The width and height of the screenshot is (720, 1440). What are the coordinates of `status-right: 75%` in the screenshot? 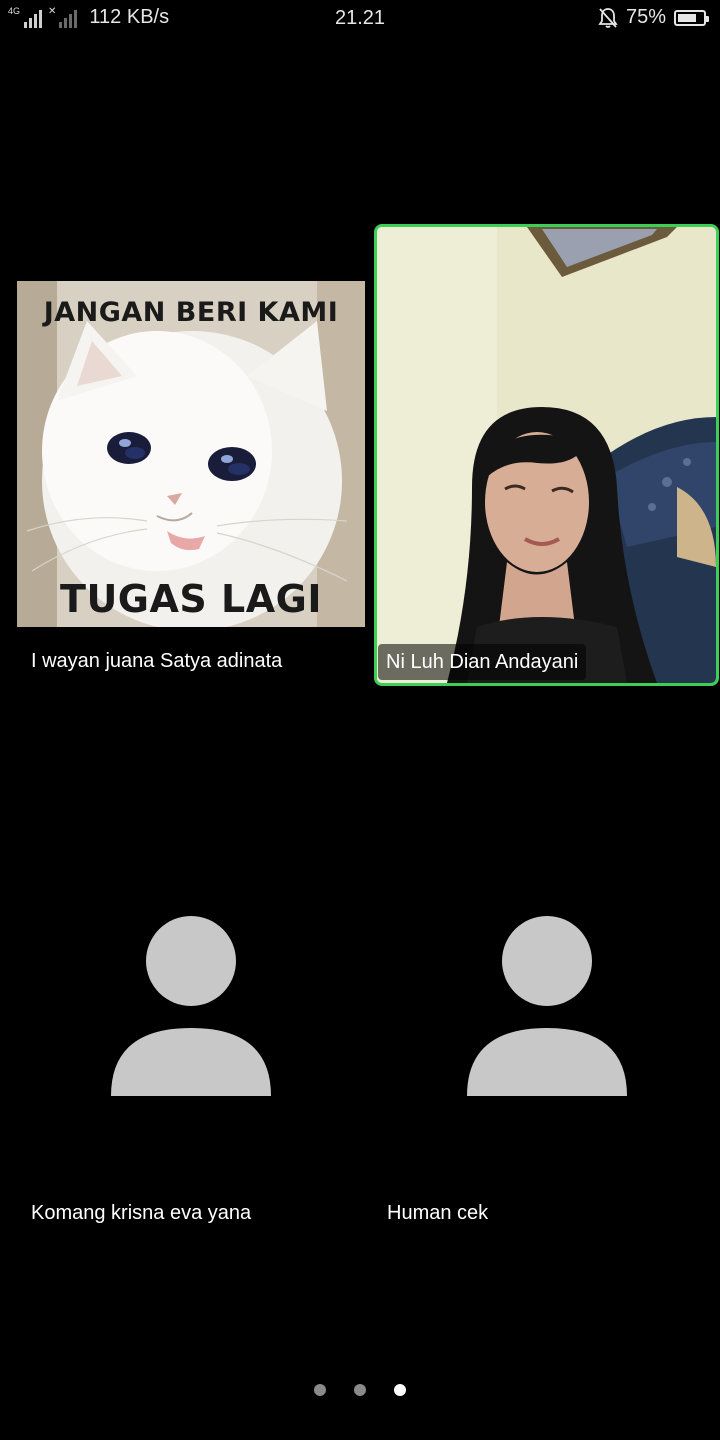 It's located at (653, 17).